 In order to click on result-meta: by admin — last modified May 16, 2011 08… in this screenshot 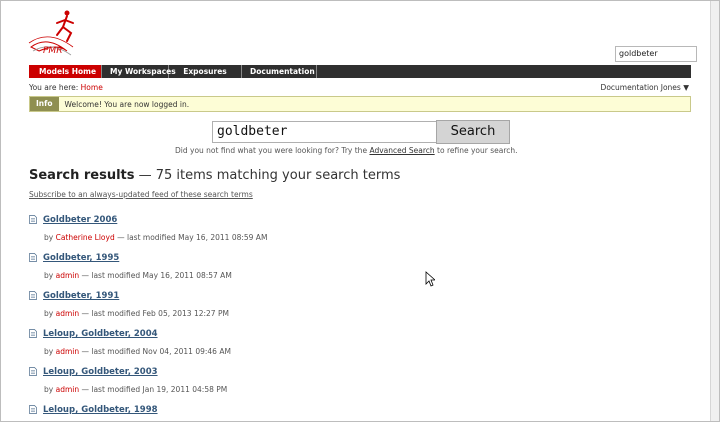, I will do `click(138, 275)`.